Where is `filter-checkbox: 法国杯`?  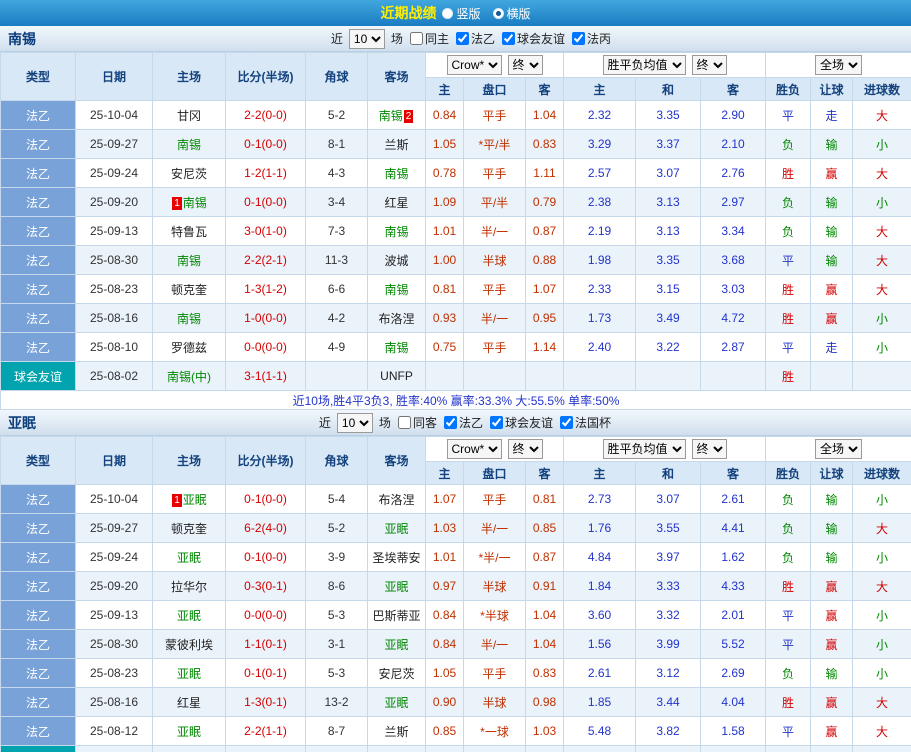
filter-checkbox: 法国杯 is located at coordinates (583, 422).